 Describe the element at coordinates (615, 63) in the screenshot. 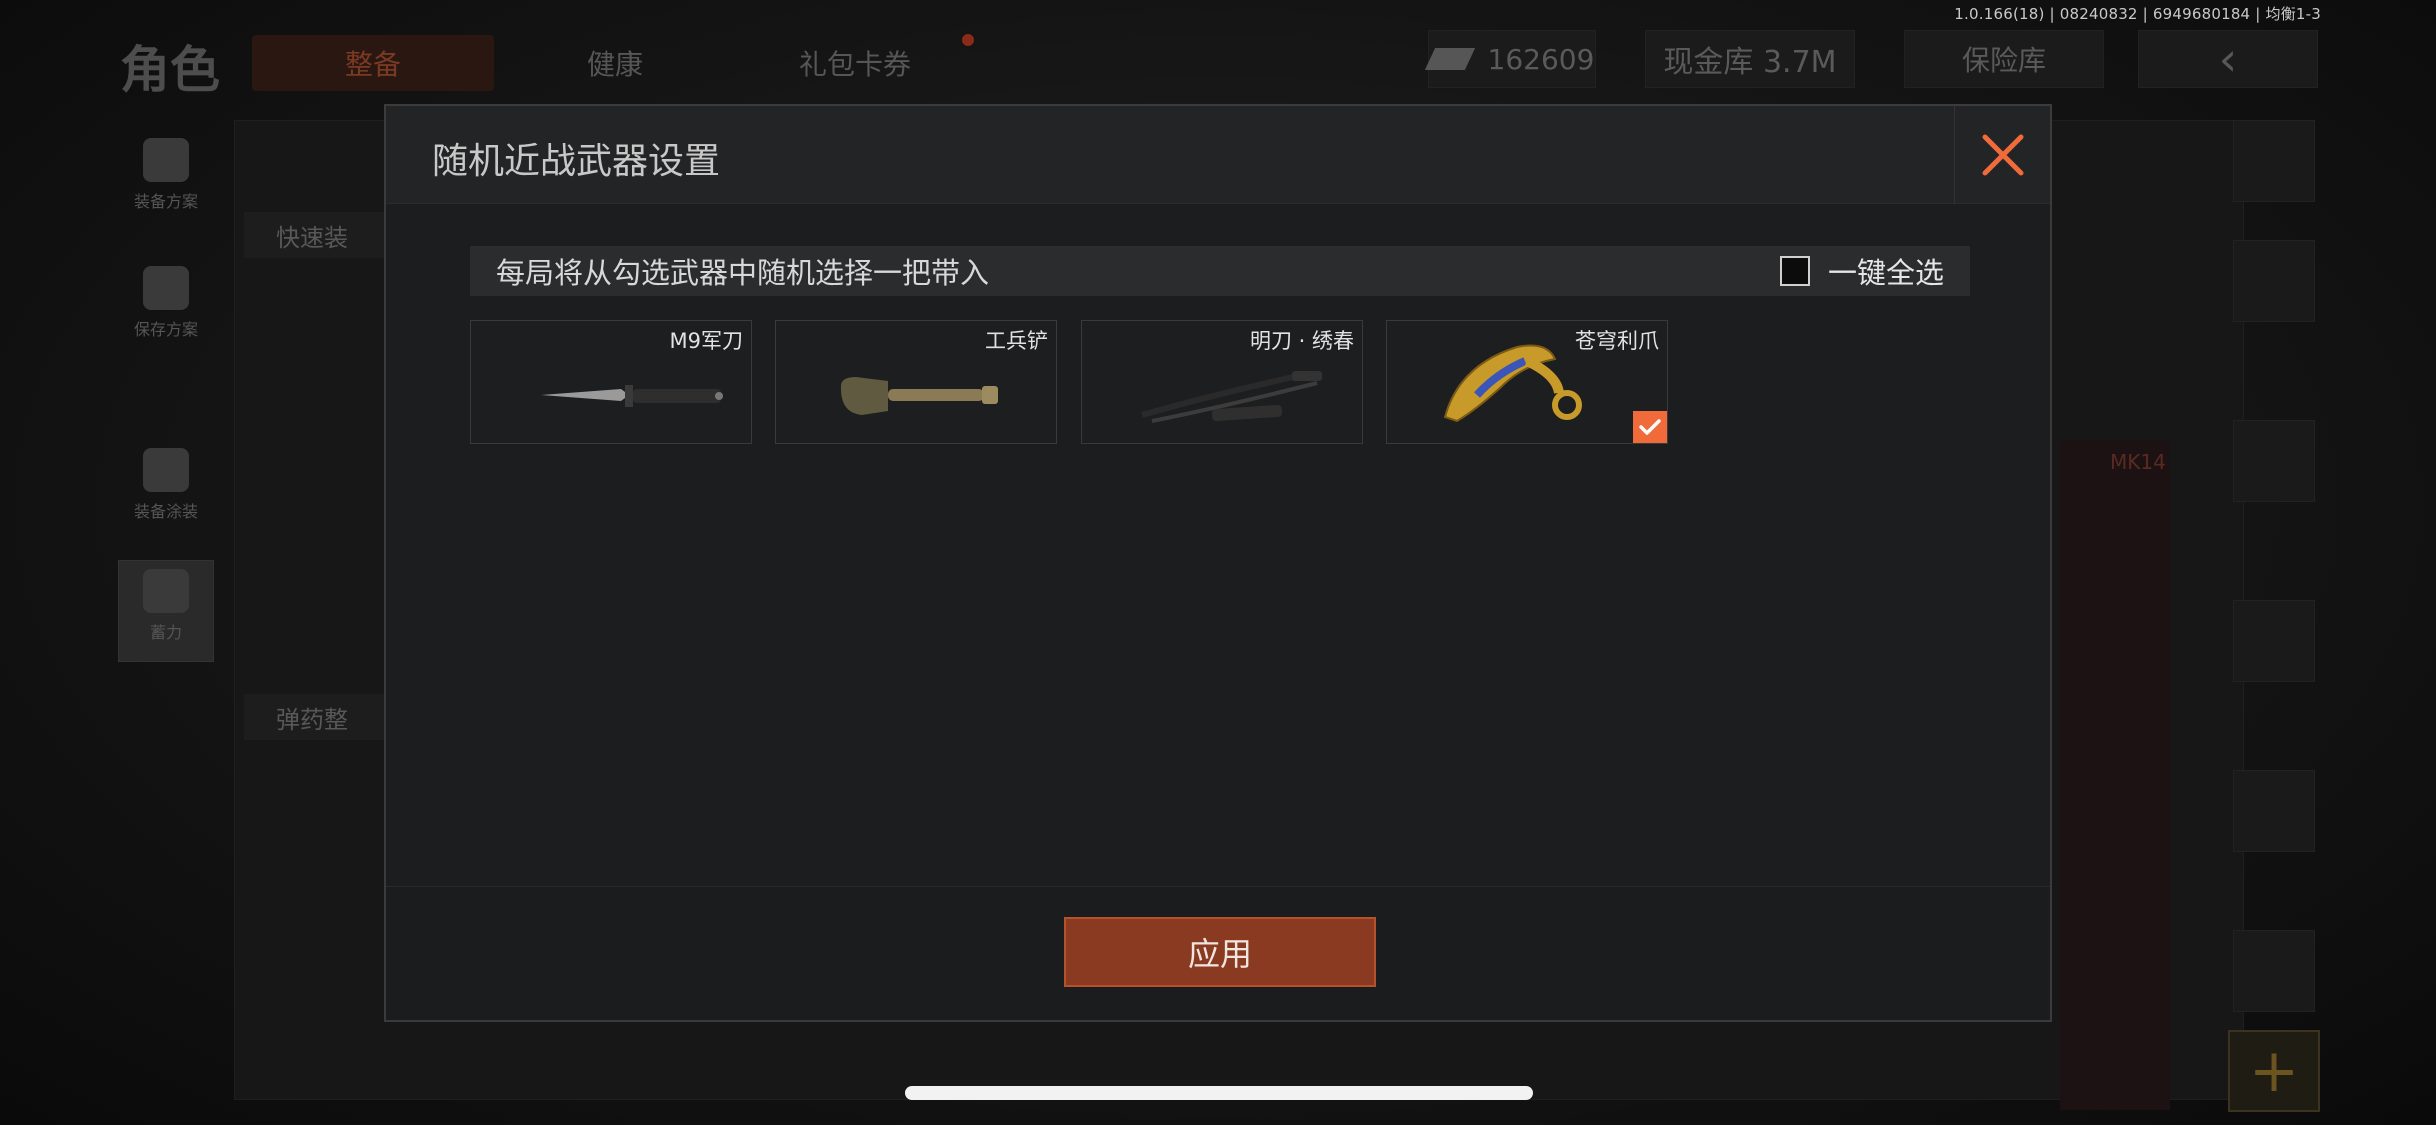

I see `tab-health: 健康` at that location.